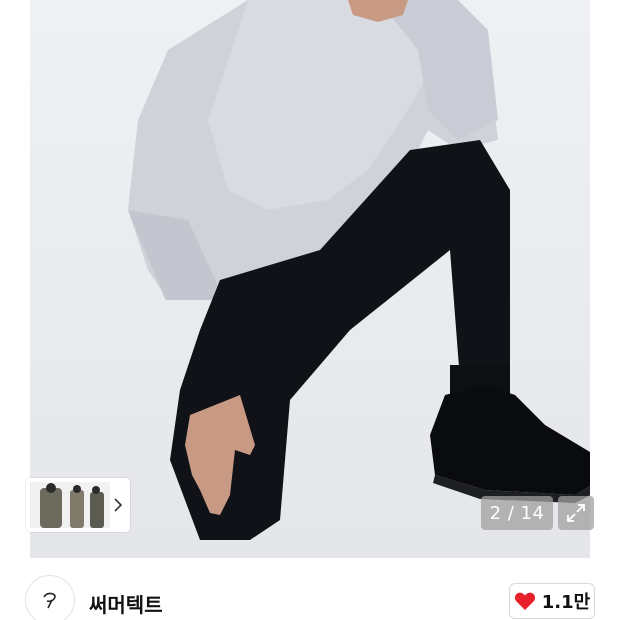 This screenshot has height=620, width=620. What do you see at coordinates (378, 11) in the screenshot?
I see `hand-top-illustration` at bounding box center [378, 11].